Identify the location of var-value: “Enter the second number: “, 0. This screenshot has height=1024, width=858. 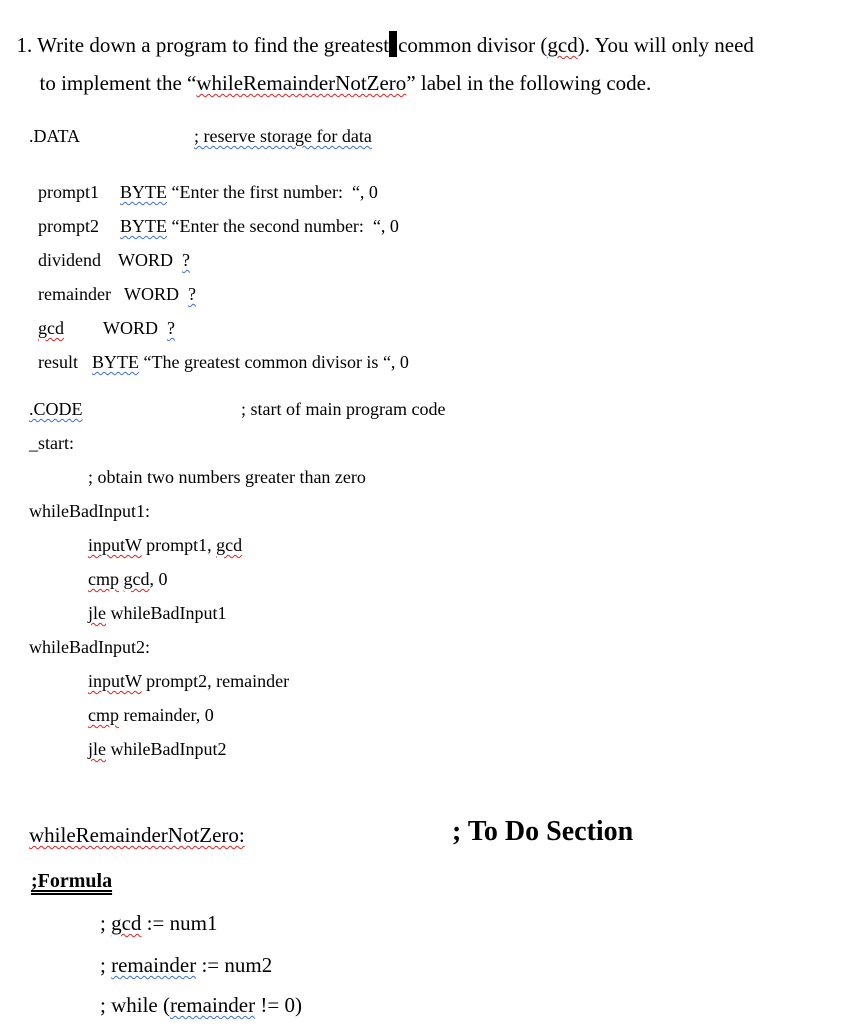
(285, 226).